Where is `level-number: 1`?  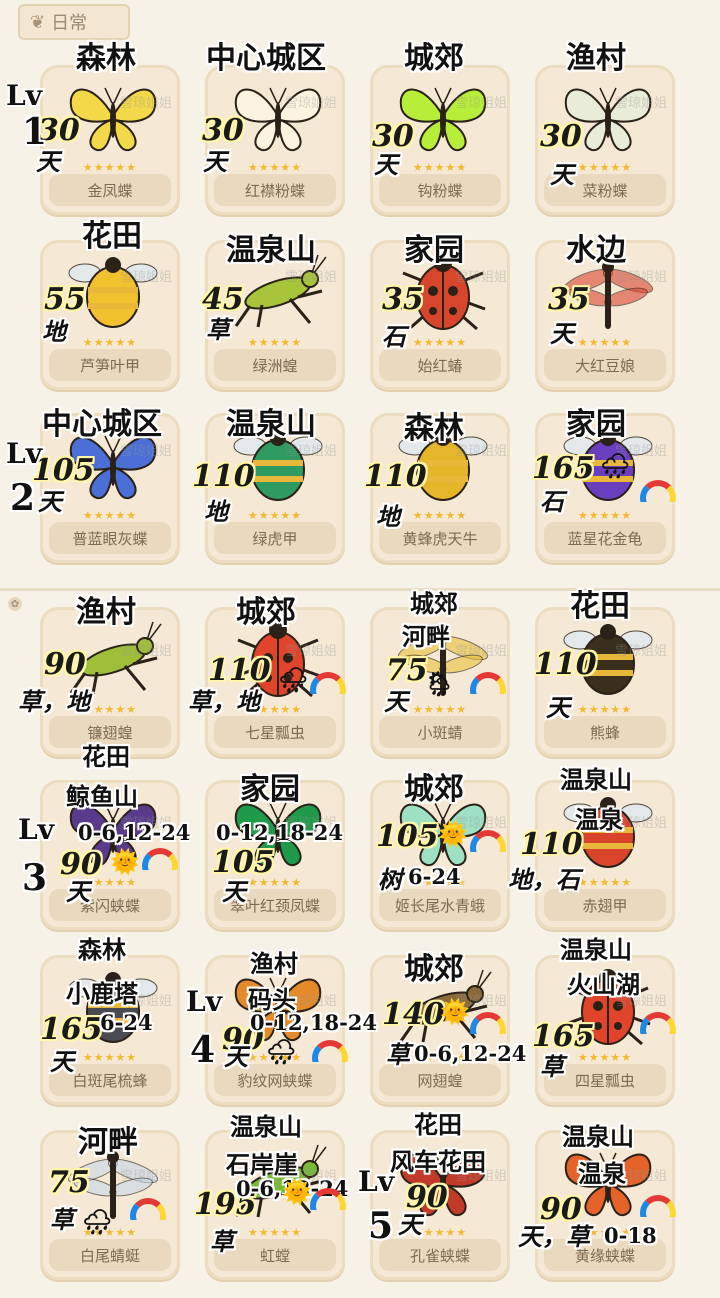
level-number: 1 is located at coordinates (35, 132).